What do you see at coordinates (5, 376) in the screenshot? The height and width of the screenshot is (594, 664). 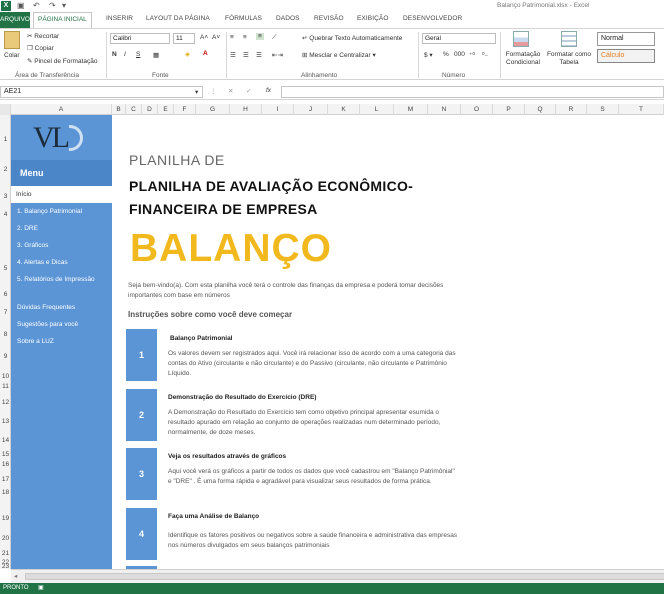 I see `row-header: 10` at bounding box center [5, 376].